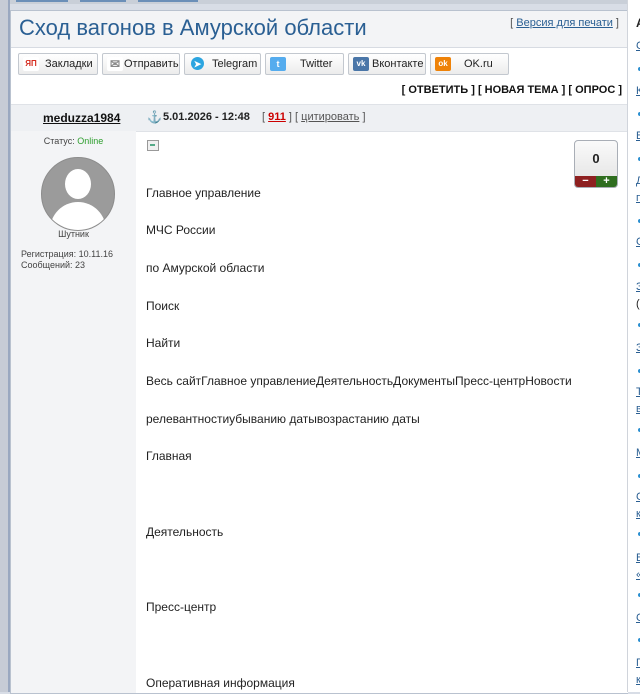 This screenshot has width=640, height=694. I want to click on right-sidebar: А С К В Д п С З ( З Т в М С к В « С П к, so click(633, 346).